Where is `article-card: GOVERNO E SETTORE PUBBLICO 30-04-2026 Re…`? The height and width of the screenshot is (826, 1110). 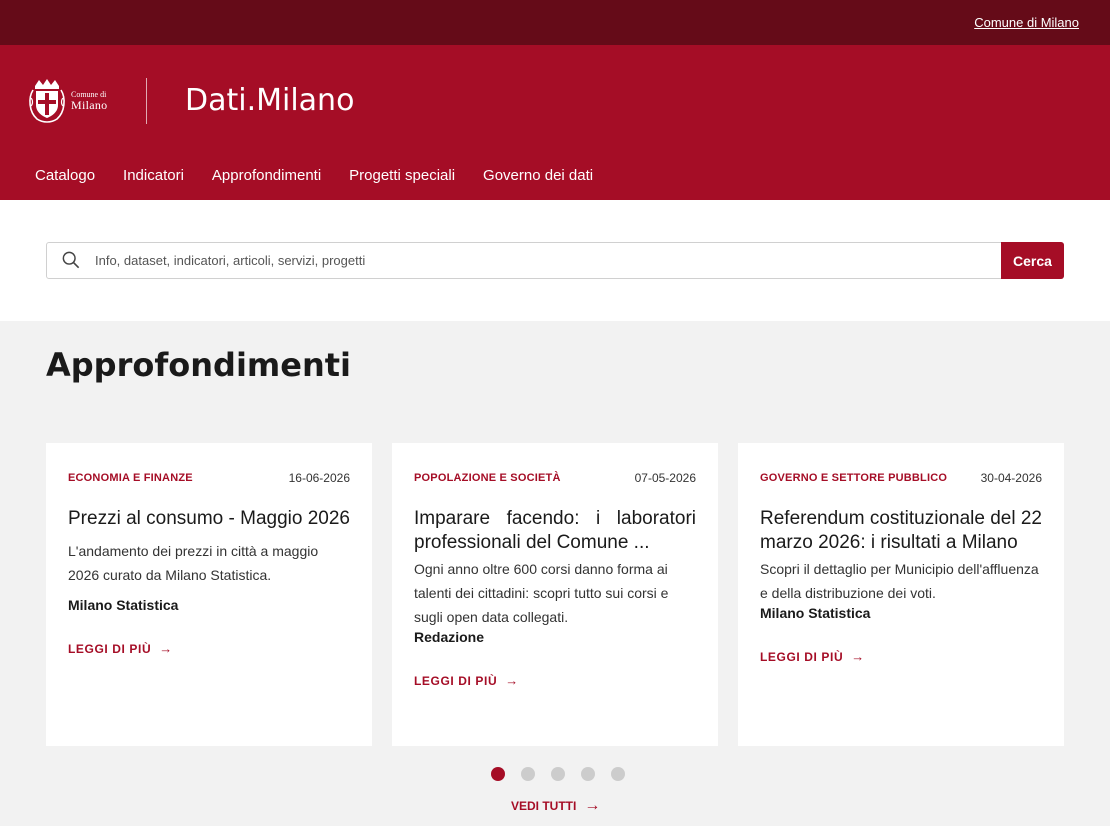 article-card: GOVERNO E SETTORE PUBBLICO 30-04-2026 Re… is located at coordinates (901, 594).